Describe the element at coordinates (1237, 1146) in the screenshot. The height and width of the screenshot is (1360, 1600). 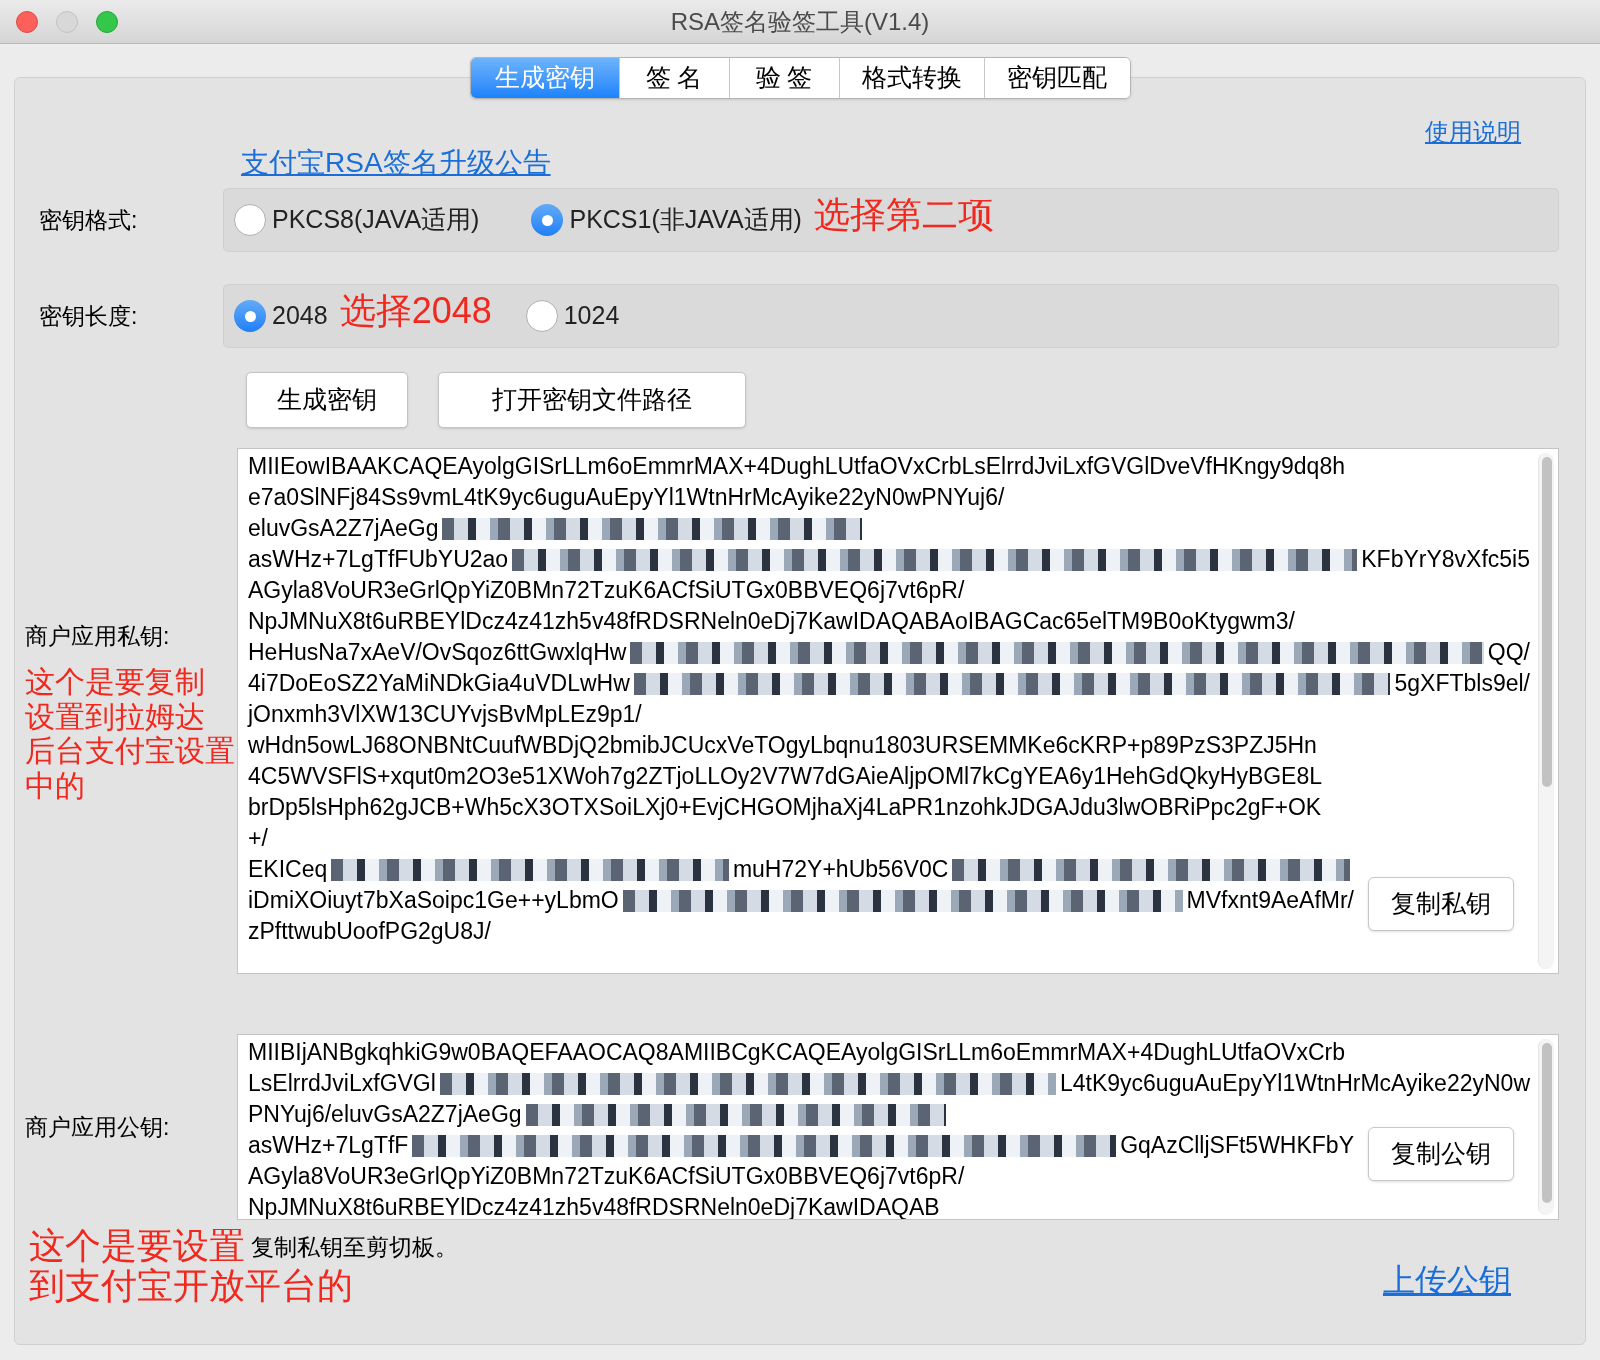
I see `key-text: GqAzClljSFt5WHKFbY` at that location.